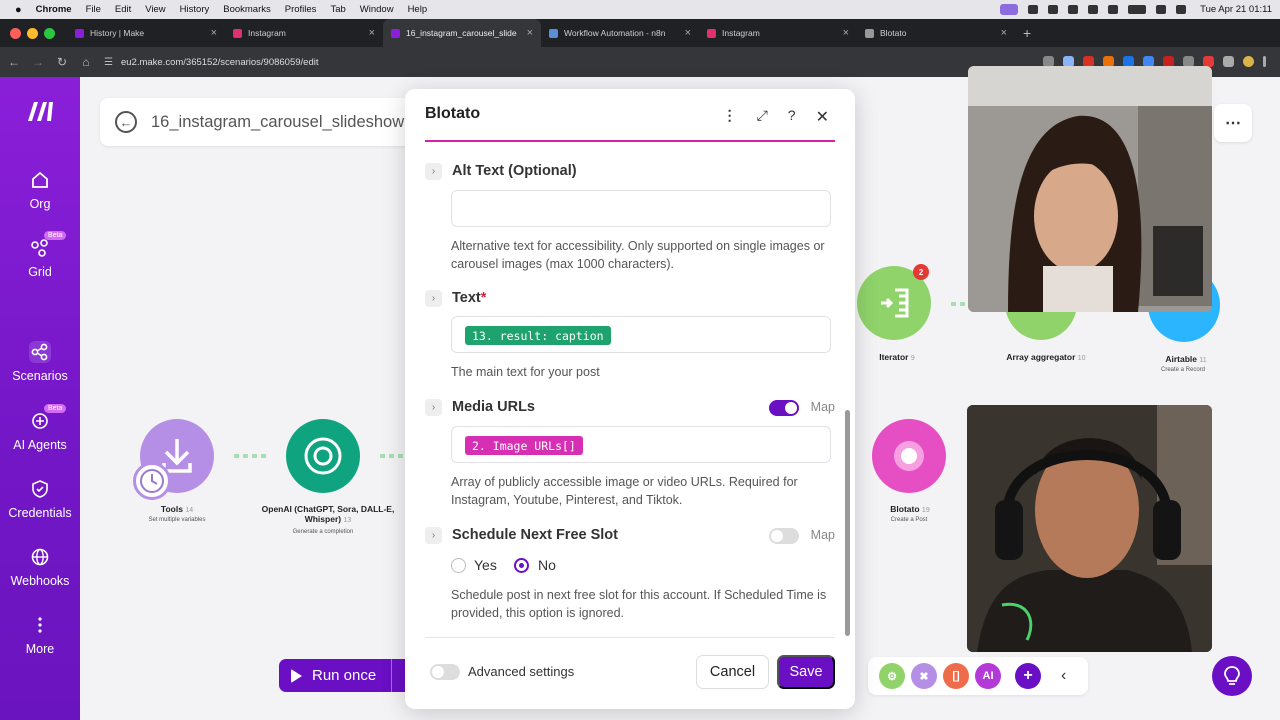  What do you see at coordinates (93, 9) in the screenshot?
I see `menu-file: File` at bounding box center [93, 9].